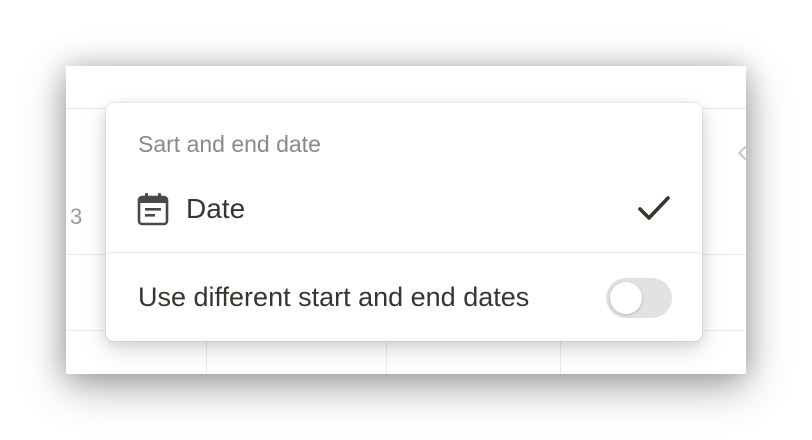 Image resolution: width=812 pixels, height=440 pixels. Describe the element at coordinates (654, 209) in the screenshot. I see `checkmark-icon` at that location.